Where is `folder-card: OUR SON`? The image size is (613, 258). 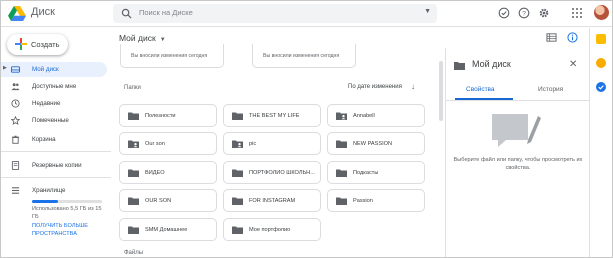 folder-card: OUR SON is located at coordinates (168, 200).